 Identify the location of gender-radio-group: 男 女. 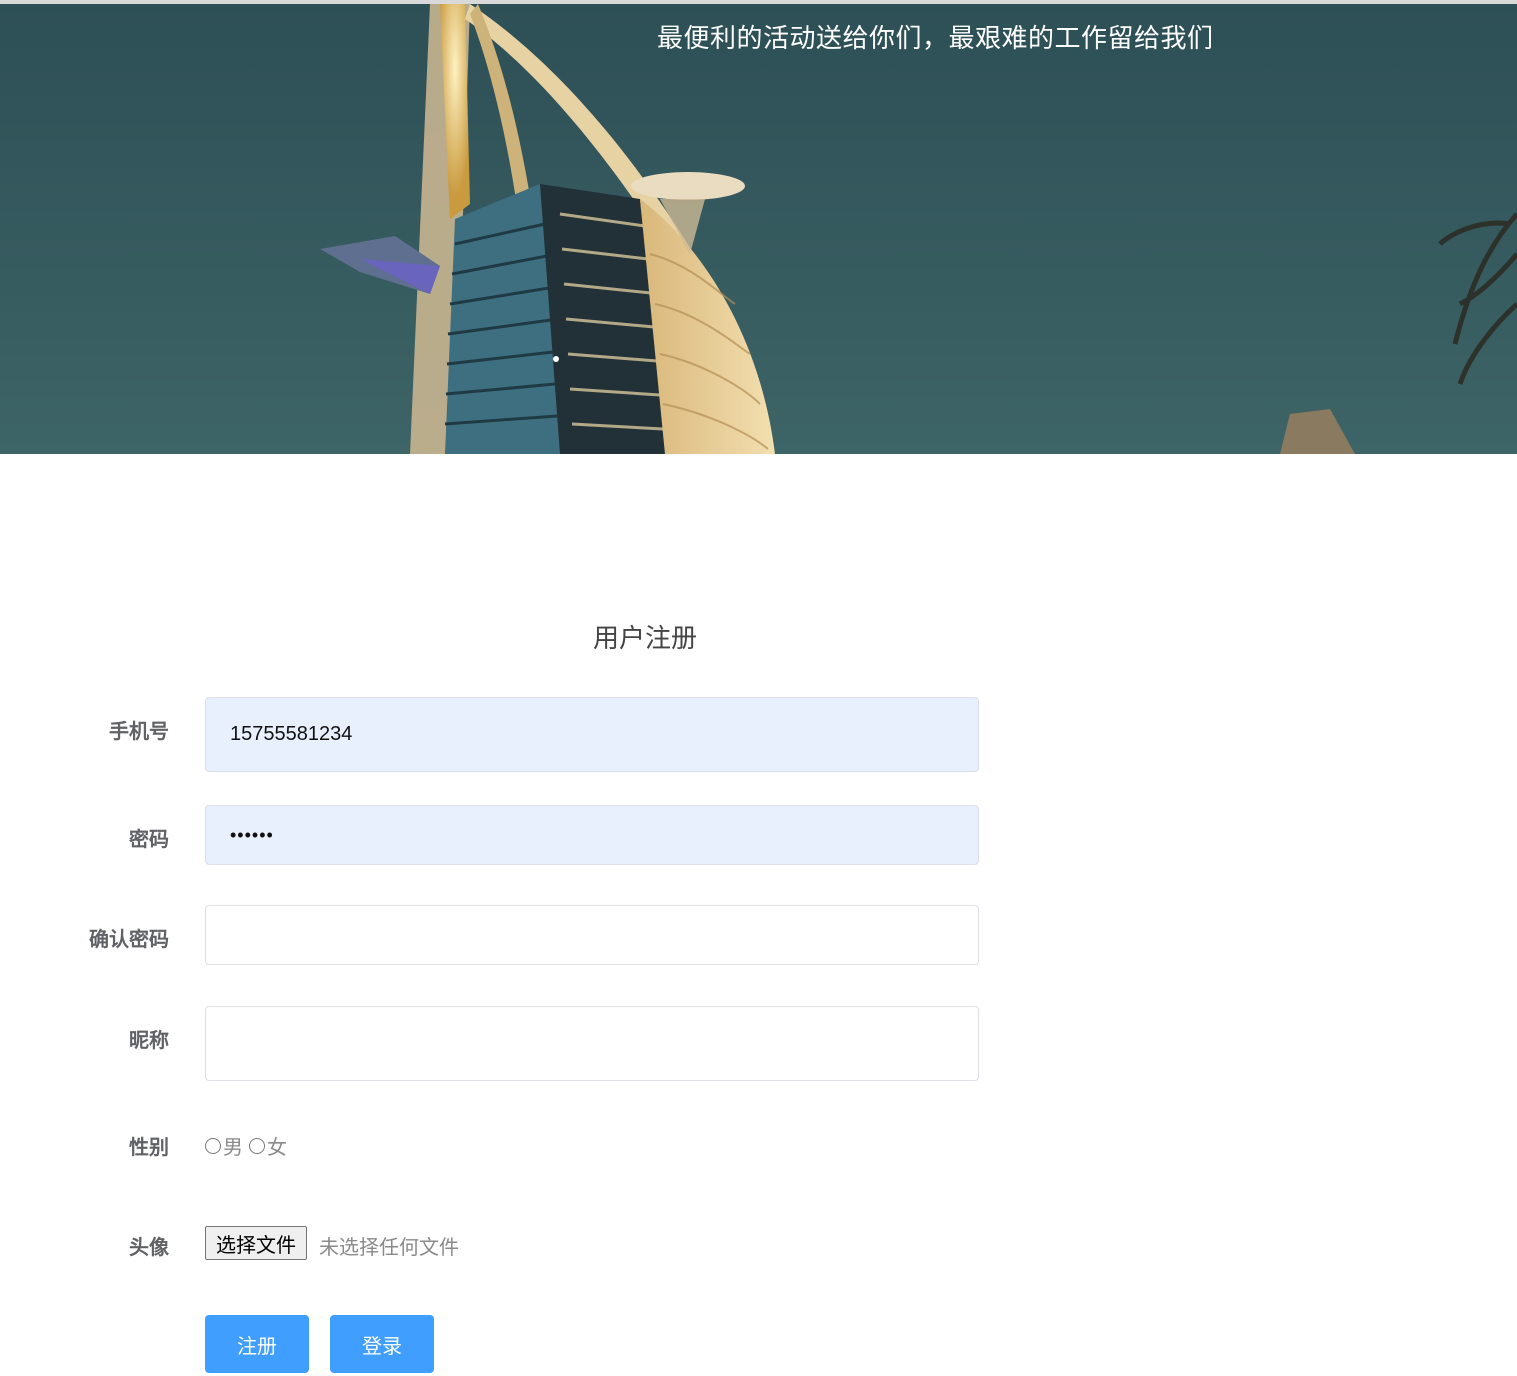
(249, 1145).